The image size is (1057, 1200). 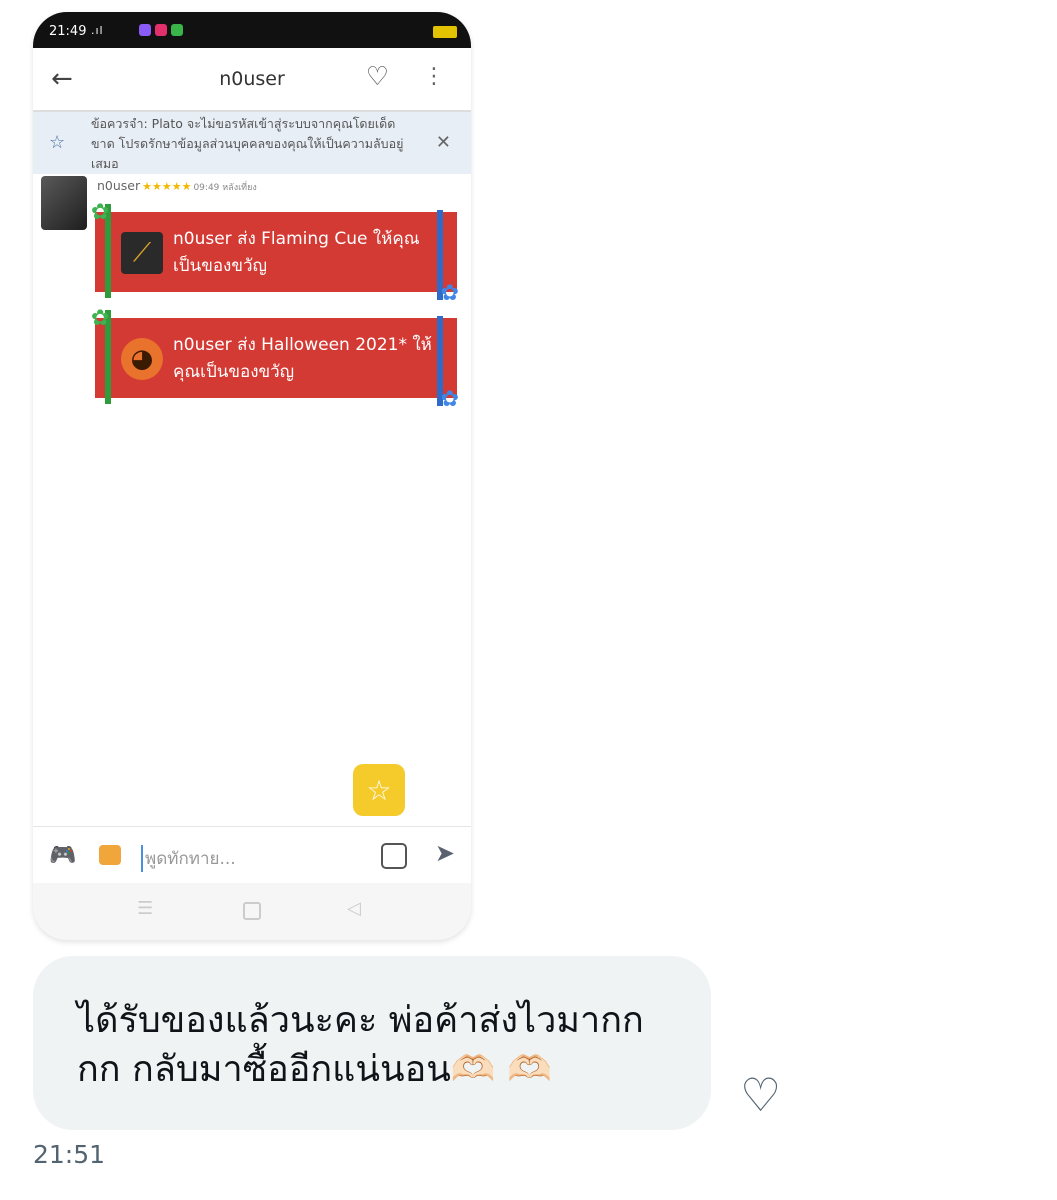 What do you see at coordinates (377, 77) in the screenshot?
I see `heart-icon: ♡` at bounding box center [377, 77].